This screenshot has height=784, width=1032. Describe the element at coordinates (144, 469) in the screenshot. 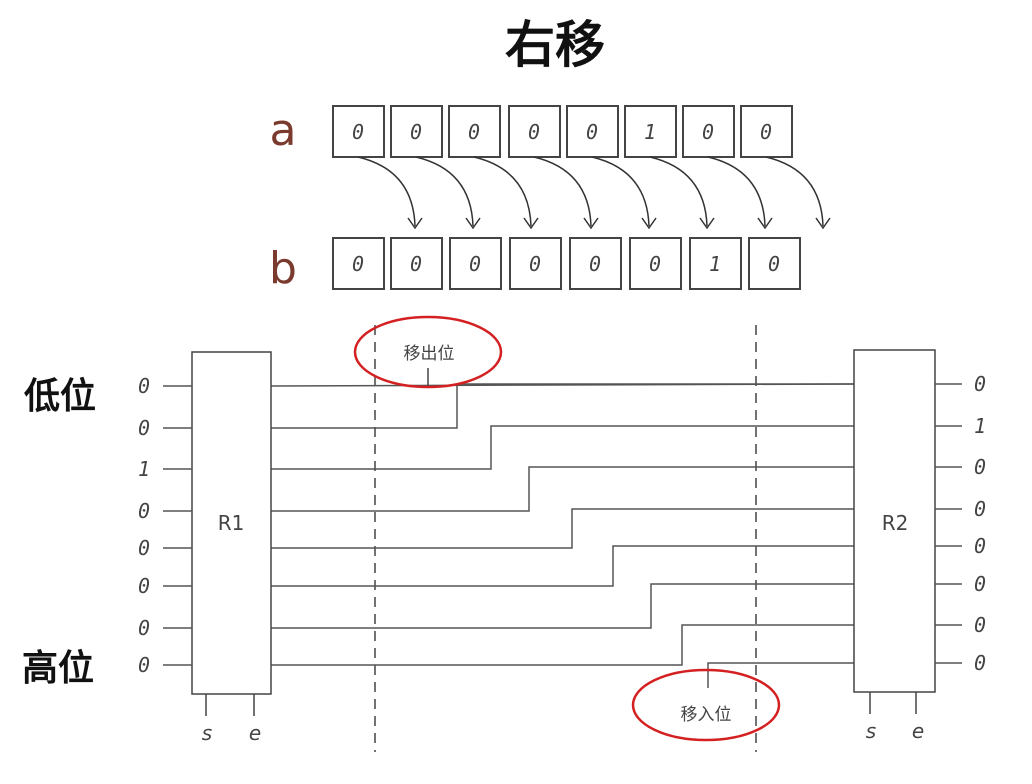

I see `r1-input-bit: 1` at that location.